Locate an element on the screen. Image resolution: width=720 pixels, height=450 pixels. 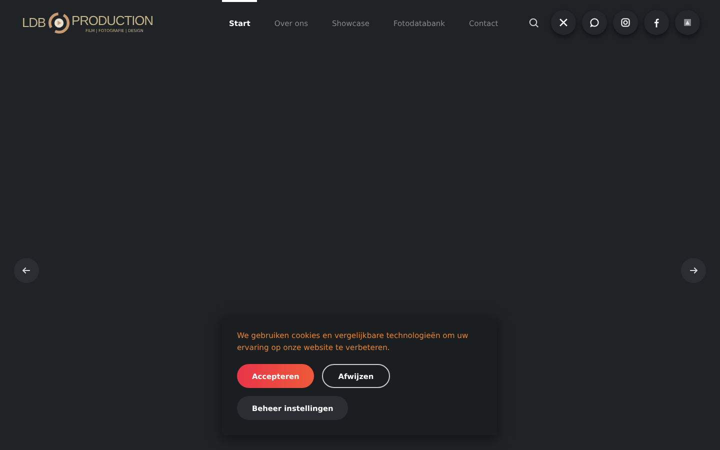
next-button is located at coordinates (693, 270).